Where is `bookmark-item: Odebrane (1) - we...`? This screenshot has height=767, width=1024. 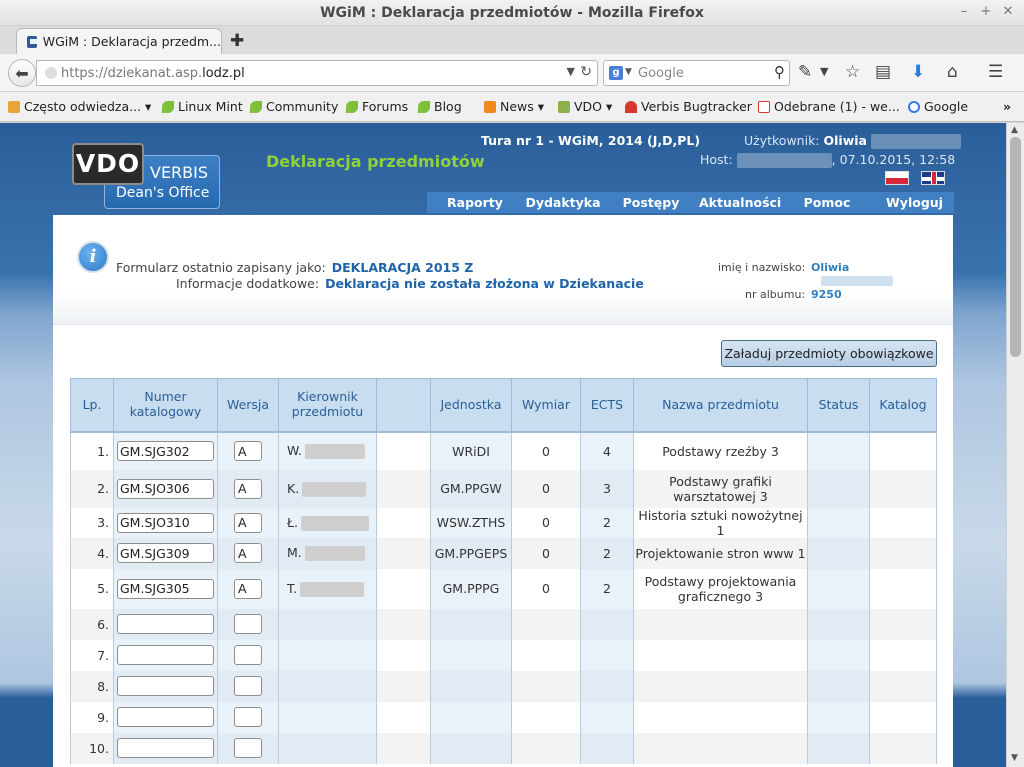 bookmark-item: Odebrane (1) - we... is located at coordinates (829, 106).